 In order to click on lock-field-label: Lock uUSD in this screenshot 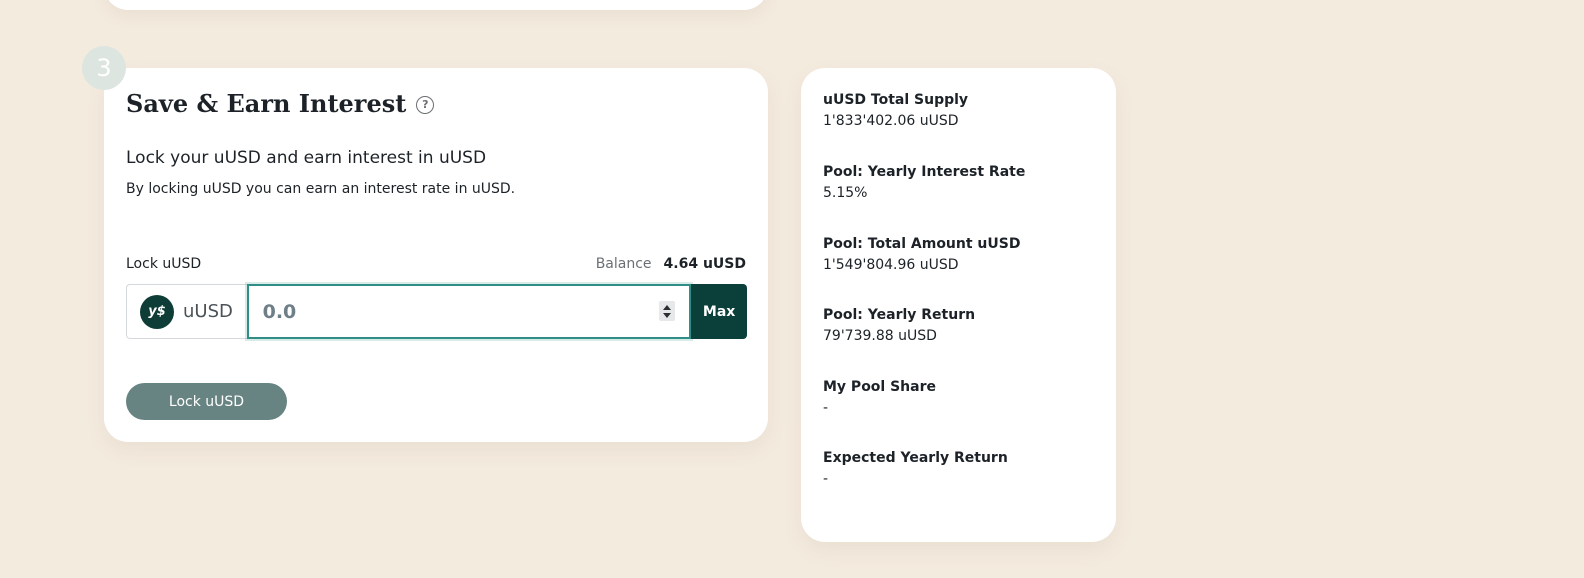, I will do `click(164, 264)`.